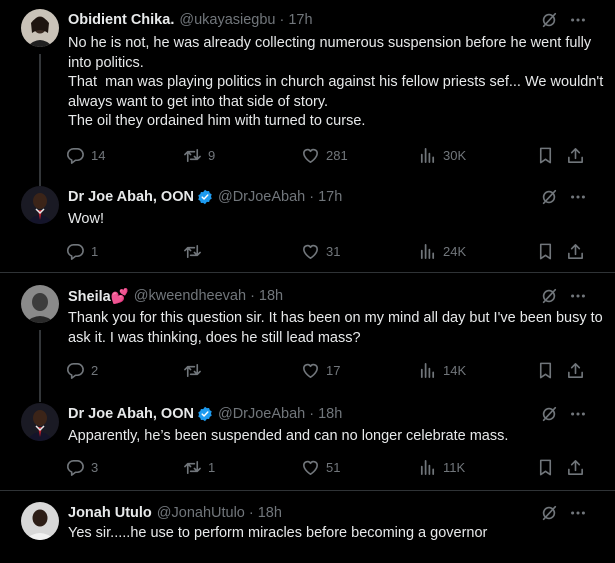 This screenshot has width=615, height=563. Describe the element at coordinates (95, 370) in the screenshot. I see `reply-count: 2` at that location.